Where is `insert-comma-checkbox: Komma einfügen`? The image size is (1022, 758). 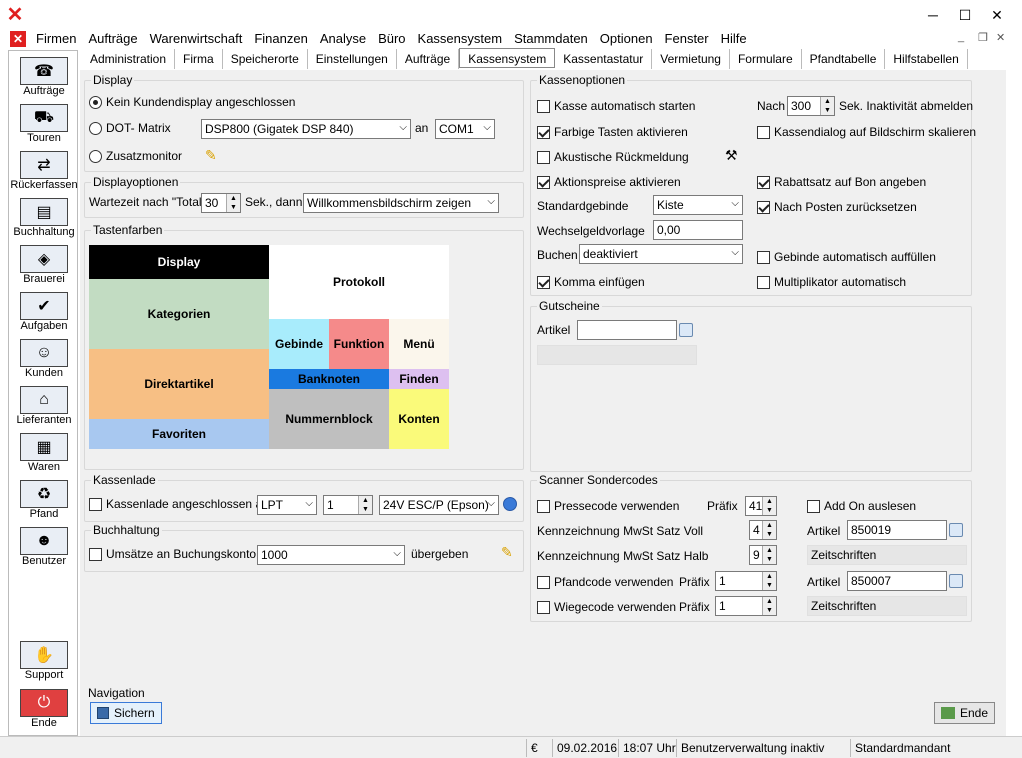
insert-comma-checkbox: Komma einfügen is located at coordinates (591, 282).